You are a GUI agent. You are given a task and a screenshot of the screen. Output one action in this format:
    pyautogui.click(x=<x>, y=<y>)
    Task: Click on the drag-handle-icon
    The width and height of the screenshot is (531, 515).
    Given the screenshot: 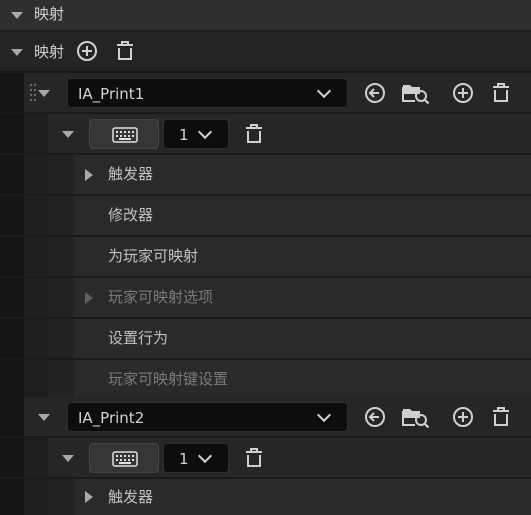 What is the action you would take?
    pyautogui.click(x=33, y=93)
    